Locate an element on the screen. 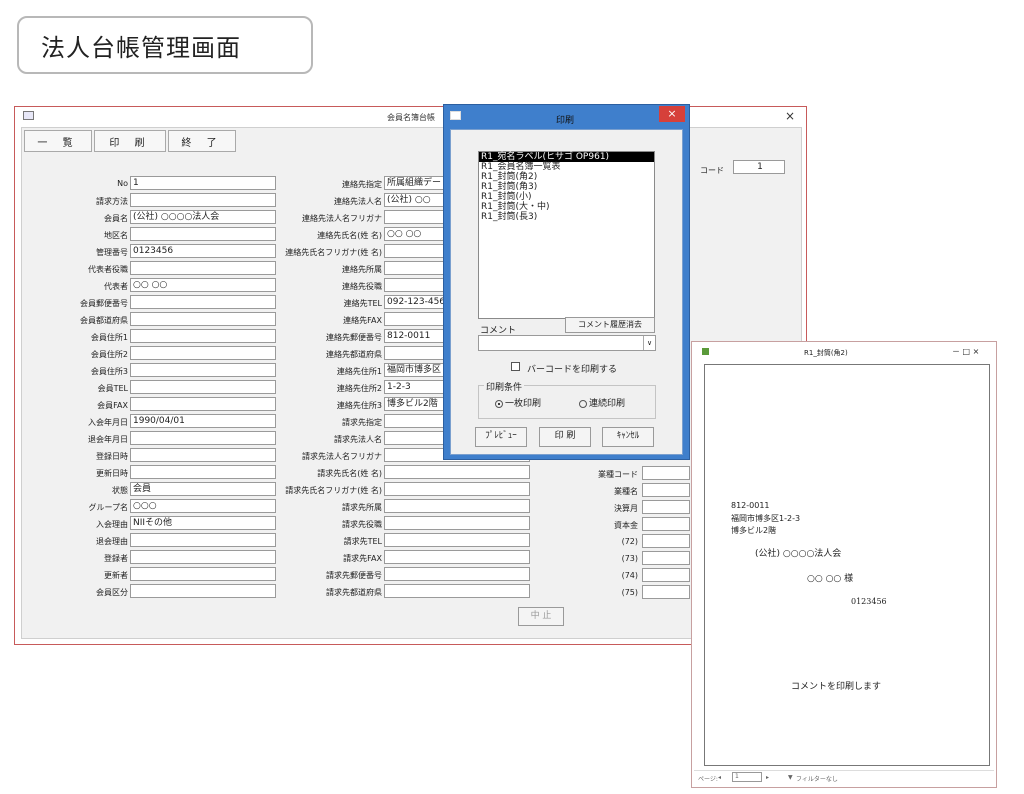 This screenshot has height=794, width=1024. report-list-item: R1_宛名ラベル(ヒサゴ OP961) is located at coordinates (566, 157).